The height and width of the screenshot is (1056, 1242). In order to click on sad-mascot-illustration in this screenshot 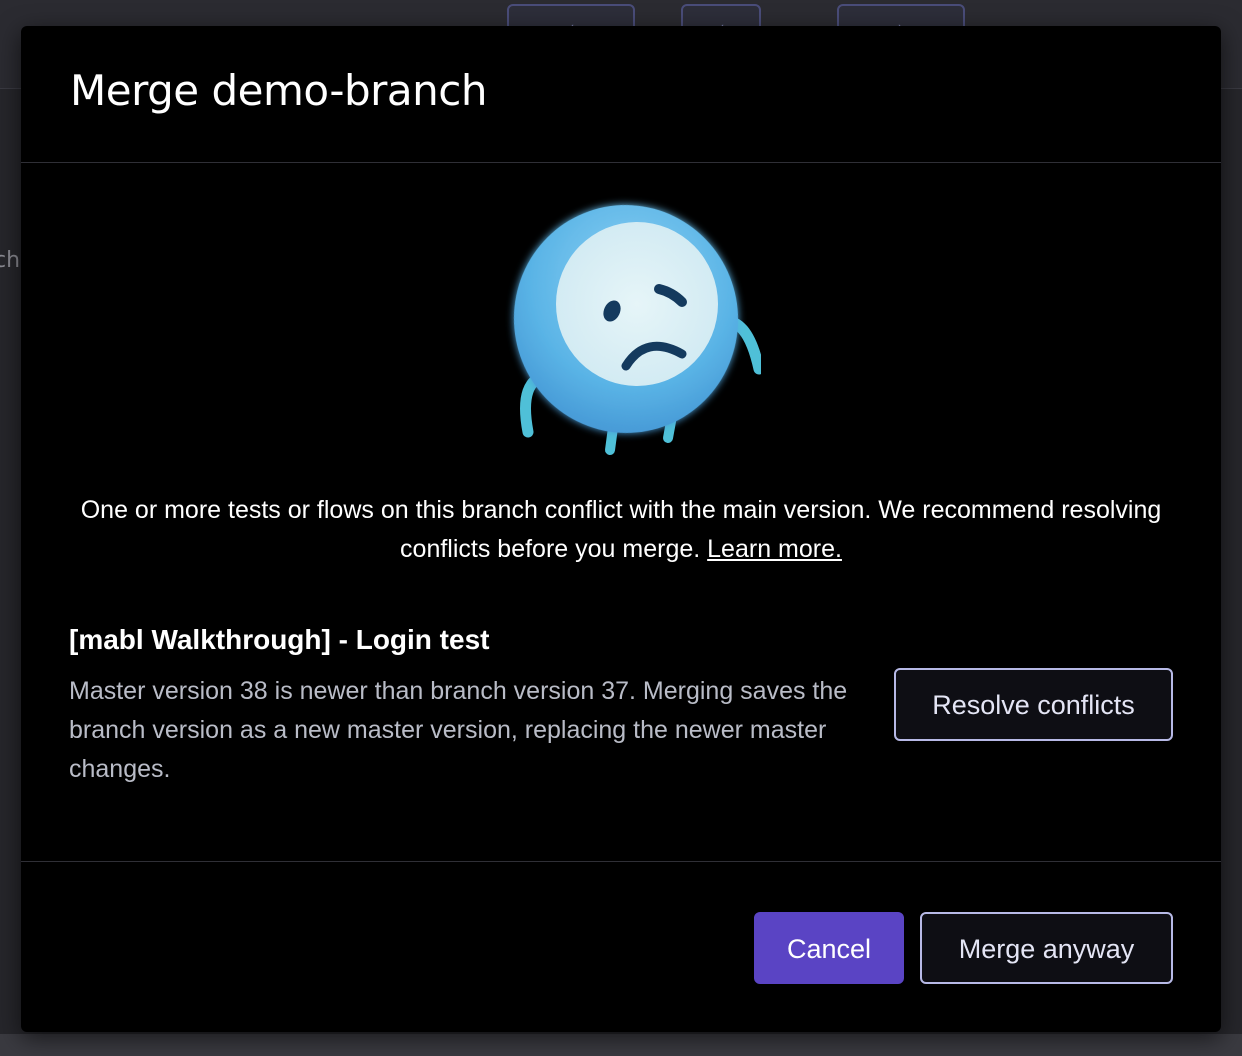, I will do `click(637, 330)`.